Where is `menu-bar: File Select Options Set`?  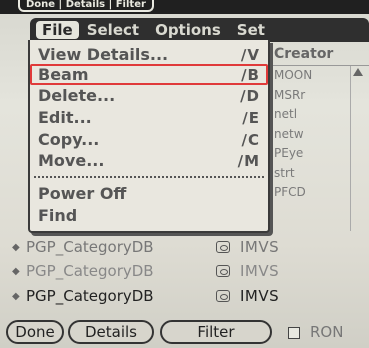 menu-bar: File Select Options Set is located at coordinates (199, 30).